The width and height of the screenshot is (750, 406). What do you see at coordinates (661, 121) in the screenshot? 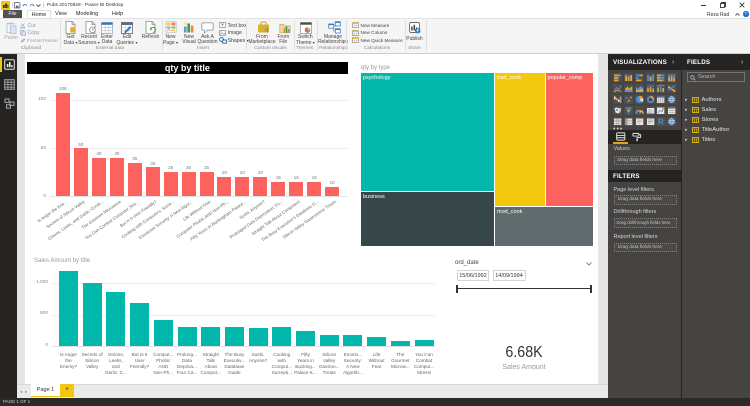
I see `svg-text: R` at bounding box center [661, 121].